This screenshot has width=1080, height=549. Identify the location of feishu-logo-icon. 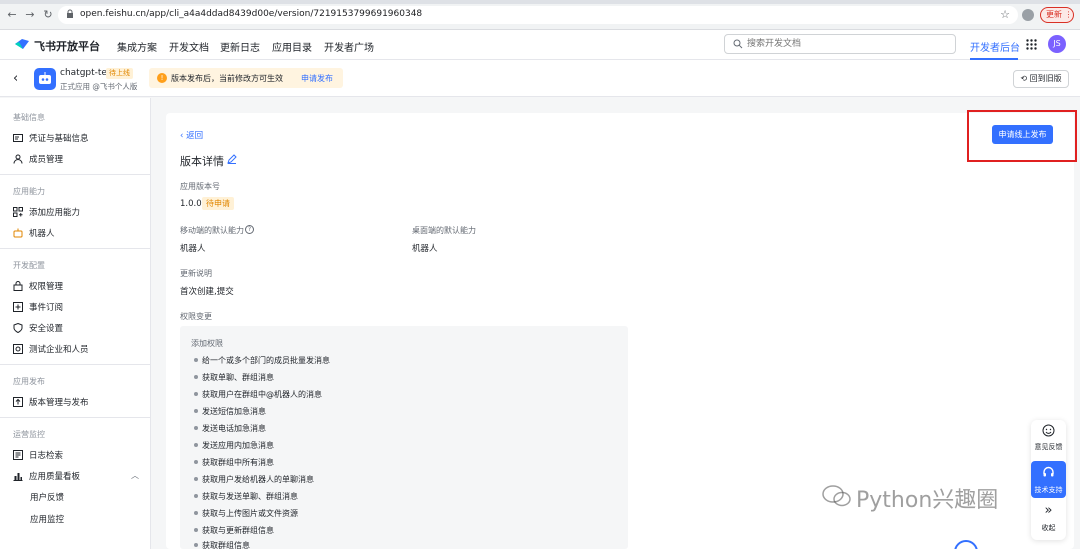
(22, 44).